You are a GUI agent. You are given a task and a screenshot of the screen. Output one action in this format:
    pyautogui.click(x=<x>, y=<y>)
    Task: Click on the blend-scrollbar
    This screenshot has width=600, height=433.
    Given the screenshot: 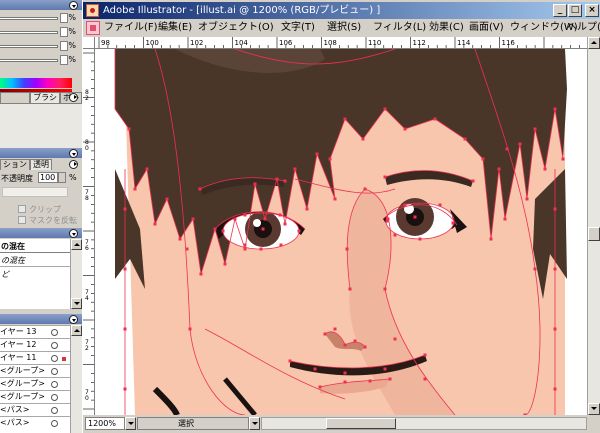 What is the action you would take?
    pyautogui.click(x=76, y=274)
    